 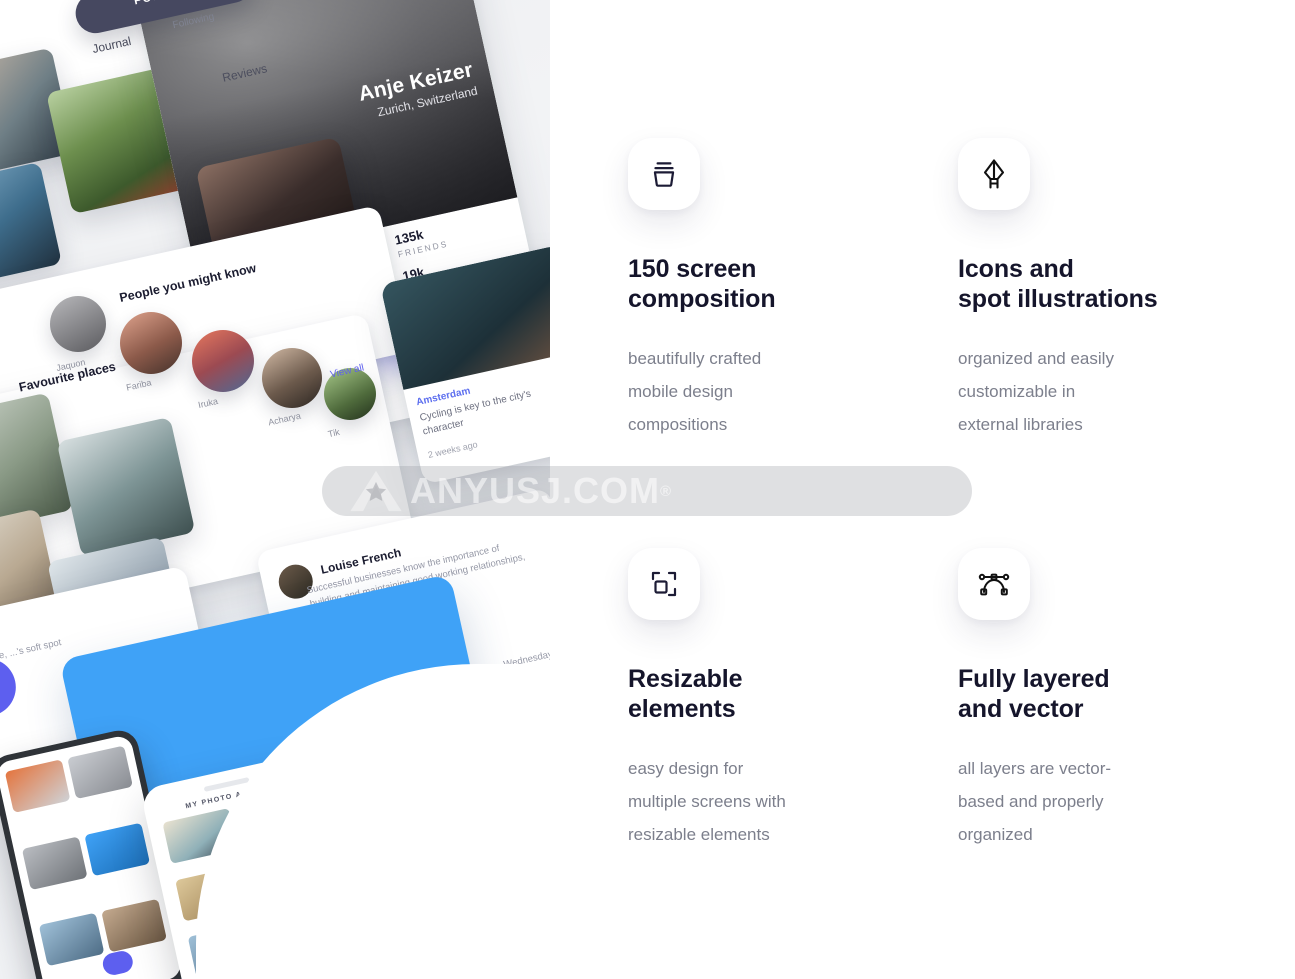 What do you see at coordinates (994, 584) in the screenshot?
I see `bezier-curve-icon` at bounding box center [994, 584].